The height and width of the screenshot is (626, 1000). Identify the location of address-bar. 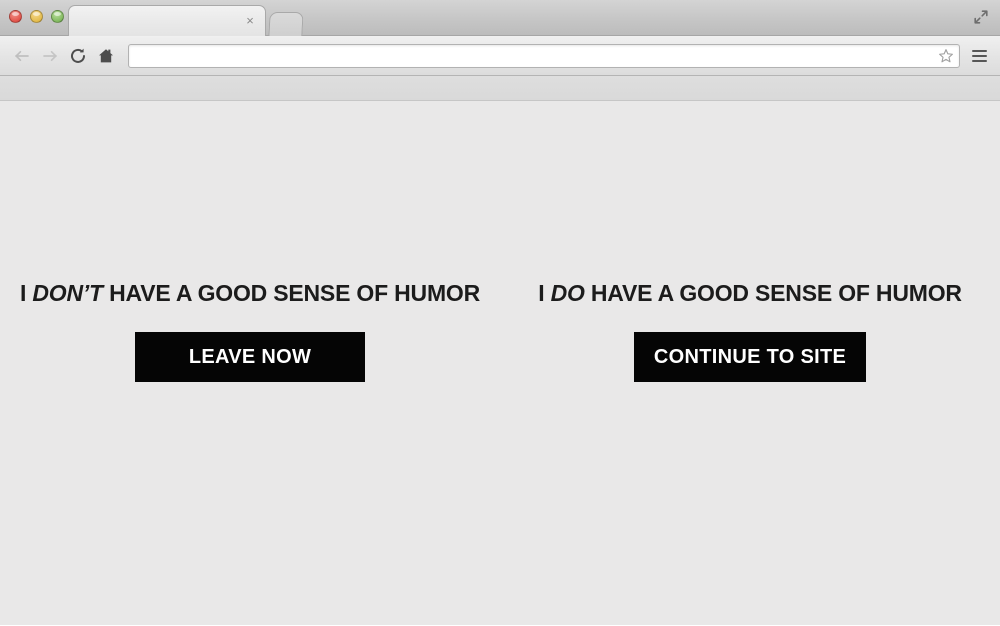
(544, 55).